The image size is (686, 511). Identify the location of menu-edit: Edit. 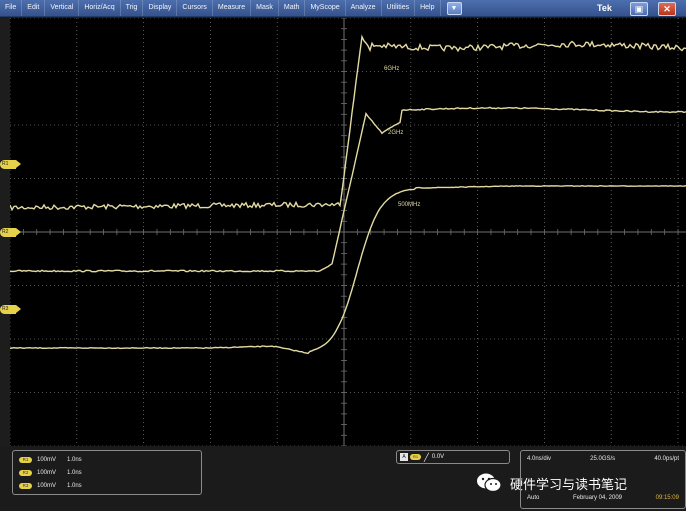
(34, 8).